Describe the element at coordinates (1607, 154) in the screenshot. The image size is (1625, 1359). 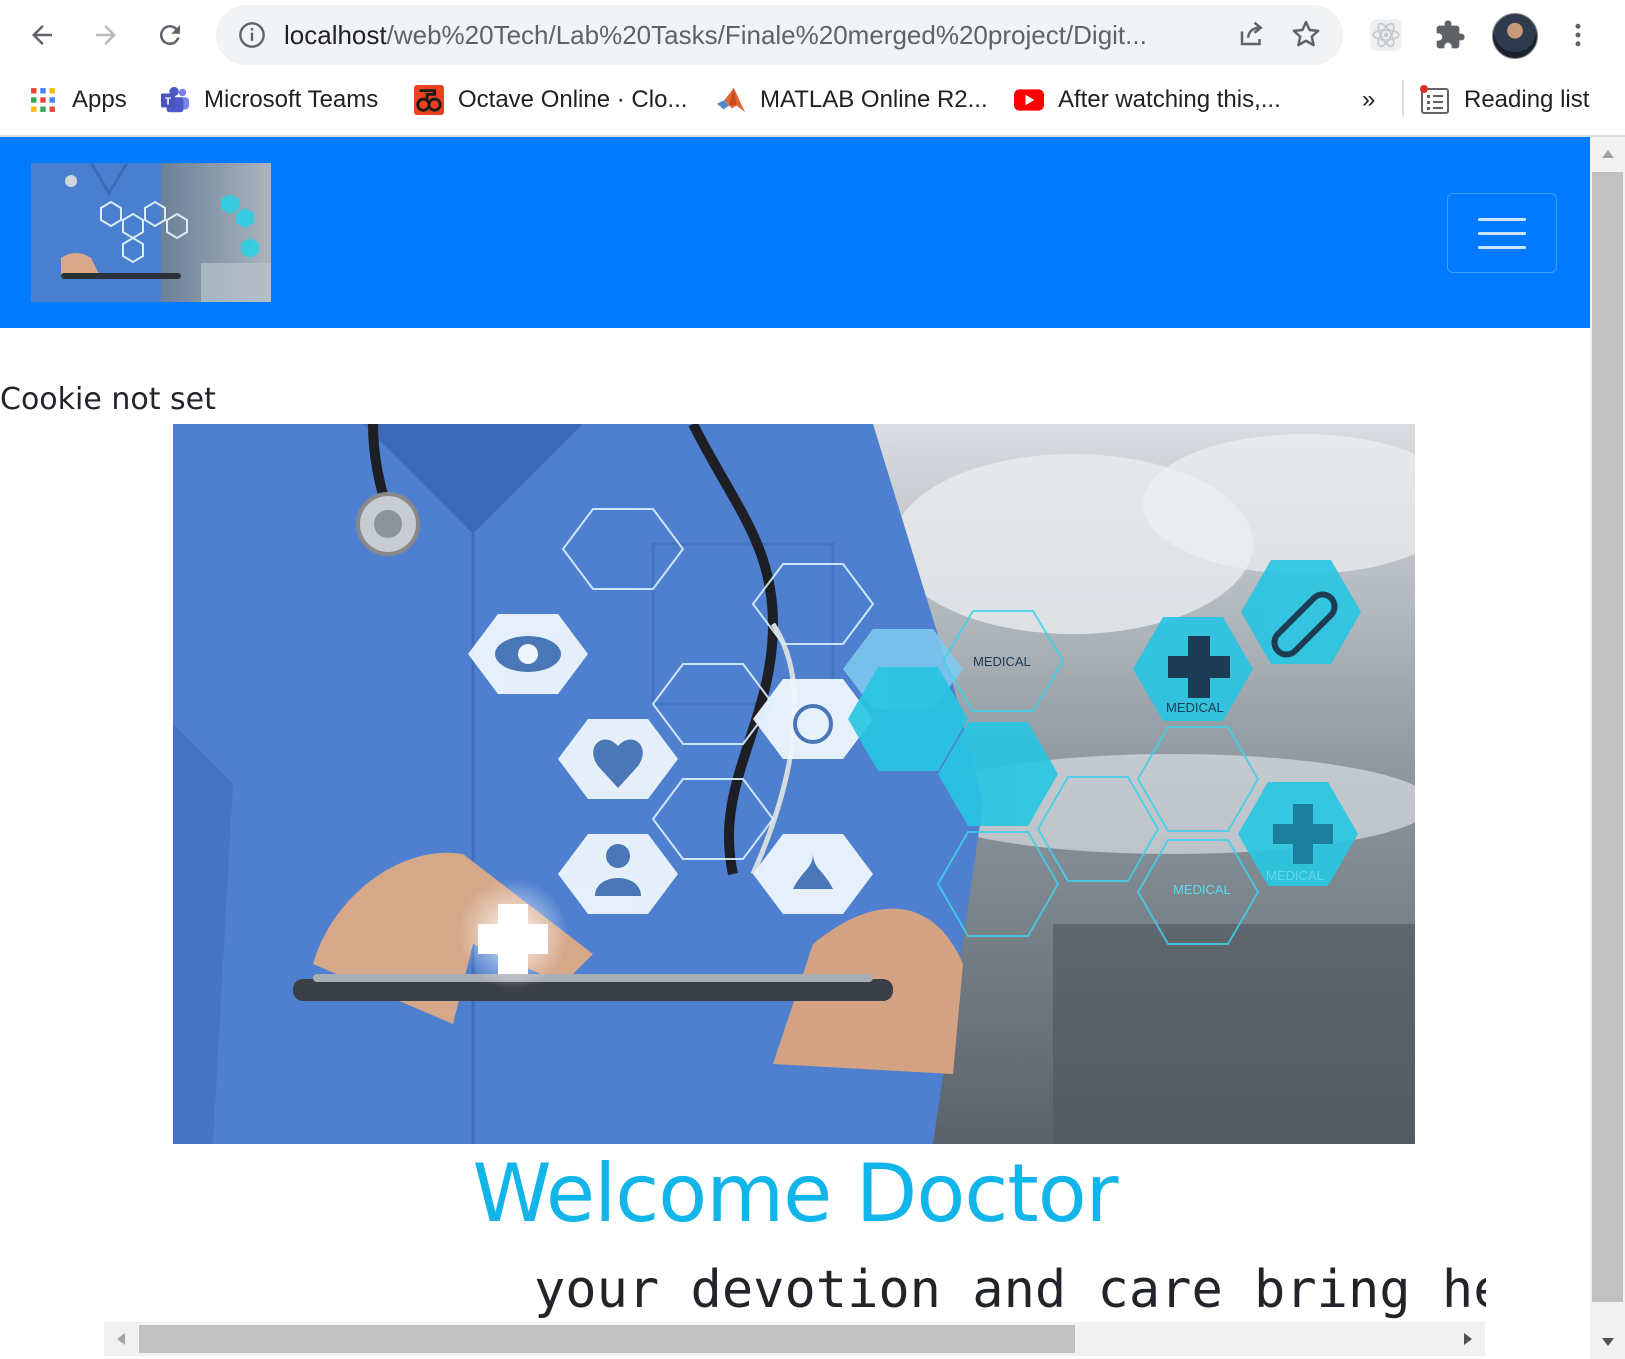
I see `scroll-up-arrow-icon` at that location.